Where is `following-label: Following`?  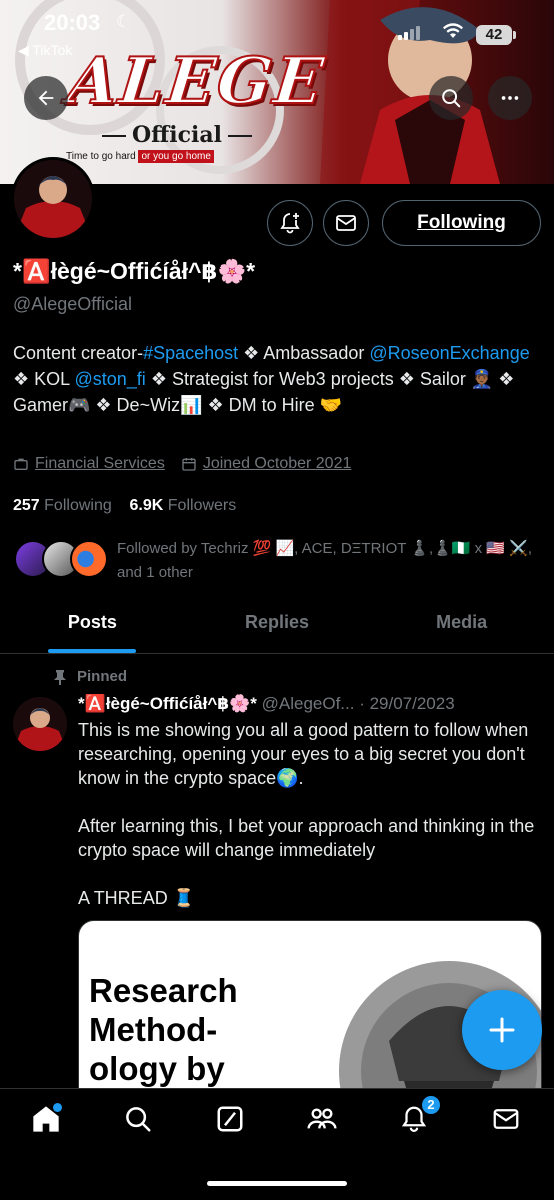
following-label: Following is located at coordinates (78, 505).